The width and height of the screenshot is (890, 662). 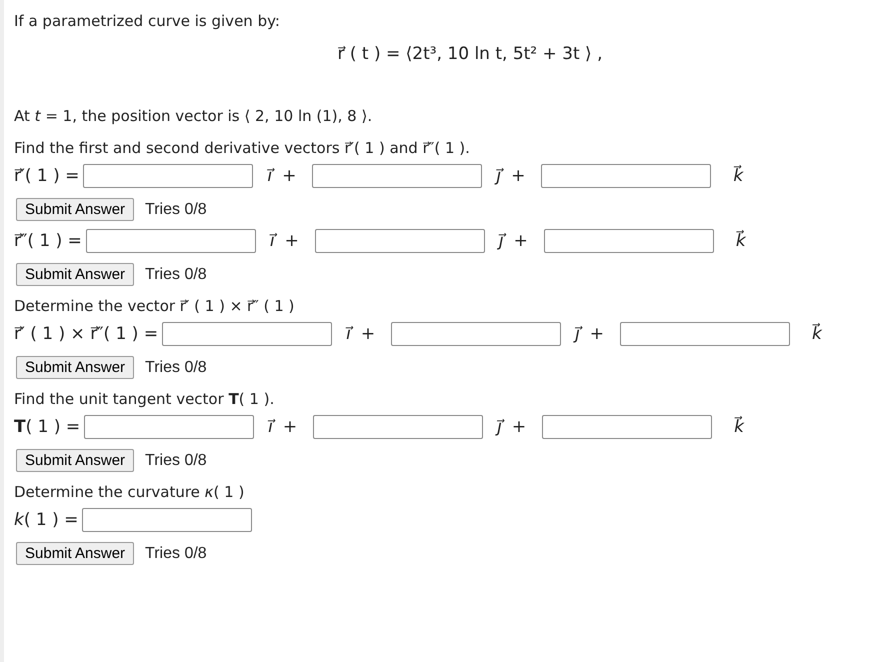 I want to click on question-text: Determine the vector r⃗′ ( 1 ) × r⃗″ ( 1 ), so click(x=155, y=306).